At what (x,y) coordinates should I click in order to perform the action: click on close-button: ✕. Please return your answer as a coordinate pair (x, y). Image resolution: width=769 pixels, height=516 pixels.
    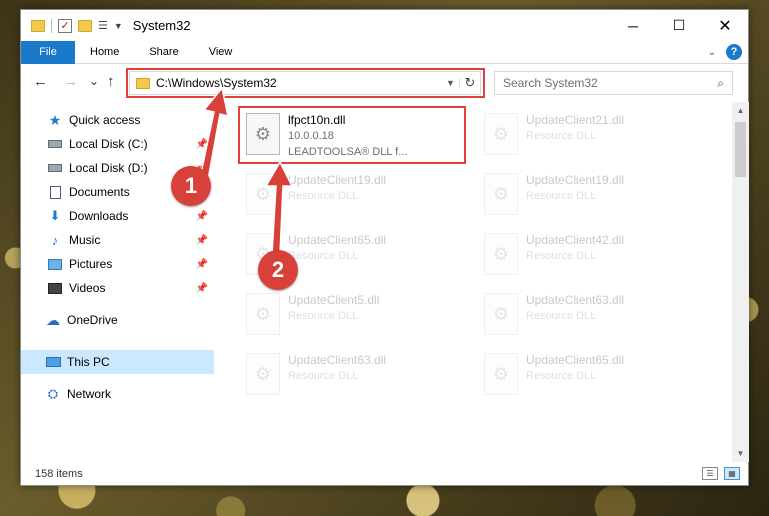
    Looking at the image, I should click on (725, 25).